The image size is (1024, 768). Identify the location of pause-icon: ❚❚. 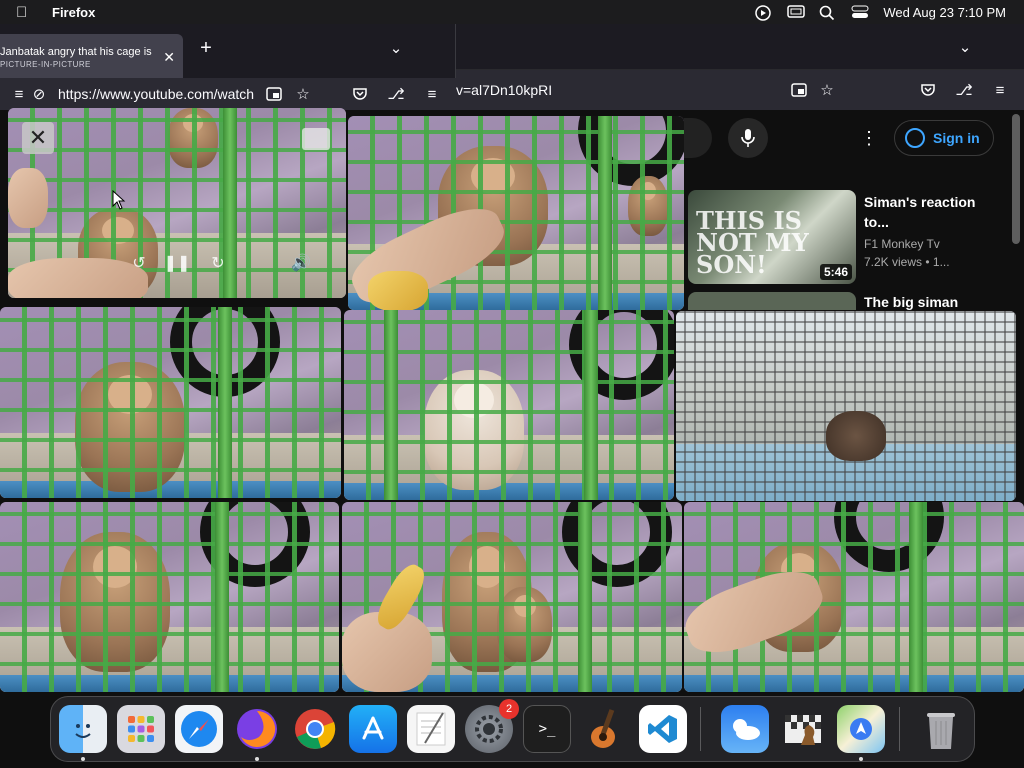
(177, 263).